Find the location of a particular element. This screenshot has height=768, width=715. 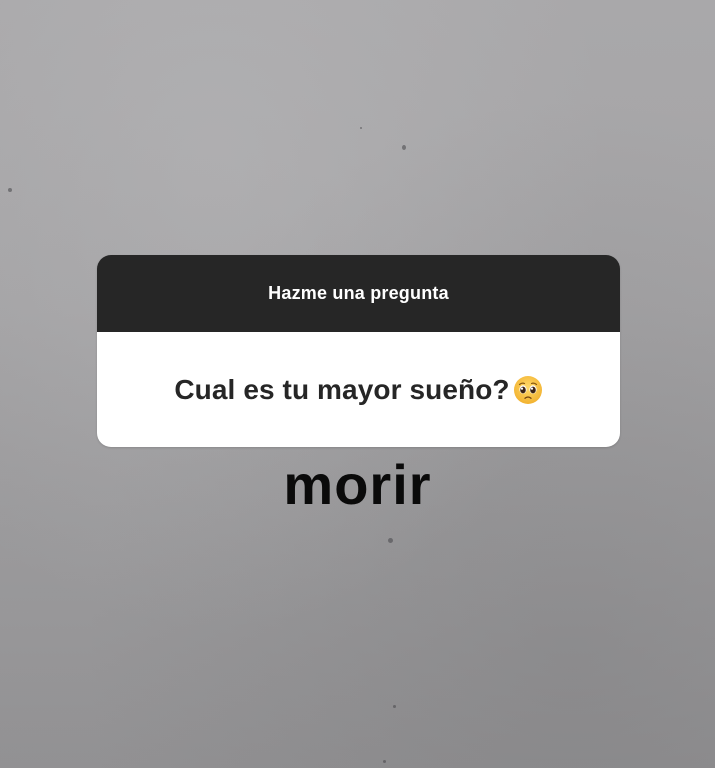

question-sticker-body: Cual es tu mayor sueño? is located at coordinates (358, 389).